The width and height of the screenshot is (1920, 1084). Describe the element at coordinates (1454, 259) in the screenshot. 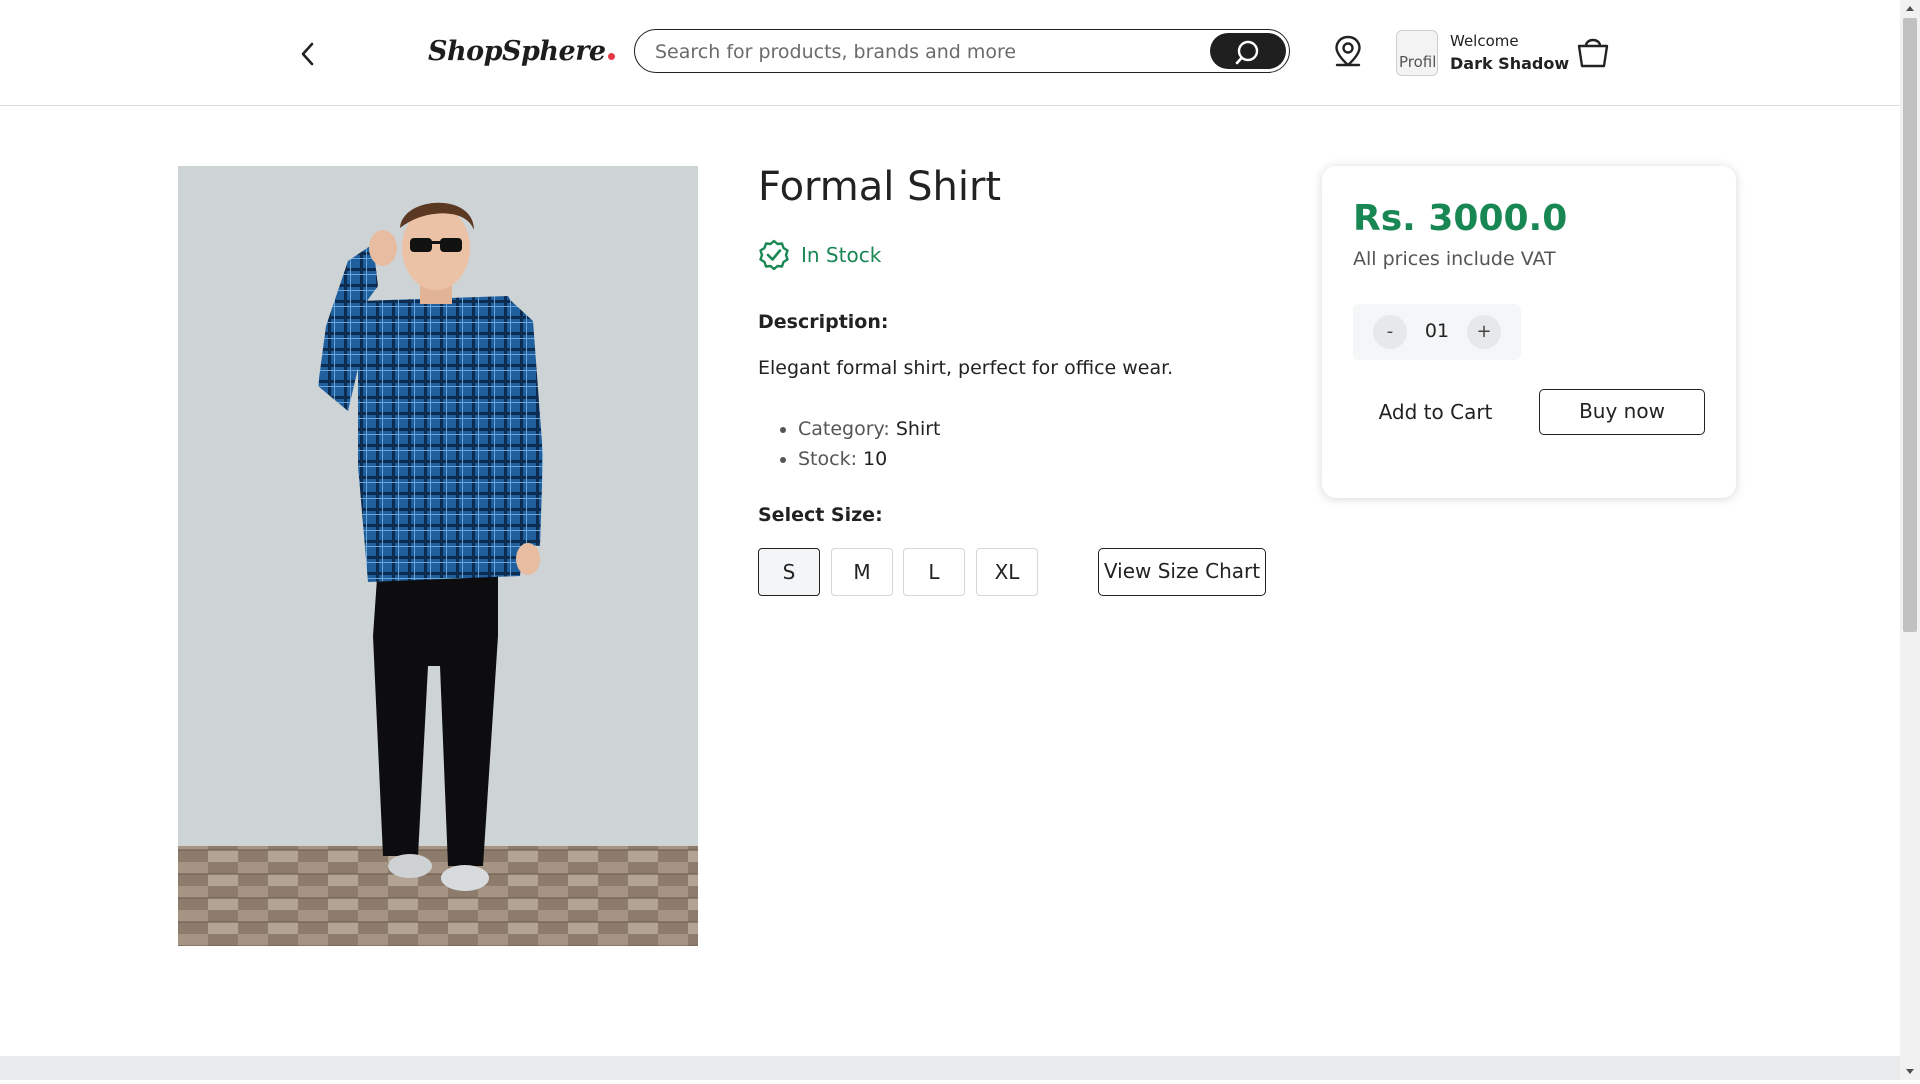

I see `vat-note: All prices include VAT` at that location.